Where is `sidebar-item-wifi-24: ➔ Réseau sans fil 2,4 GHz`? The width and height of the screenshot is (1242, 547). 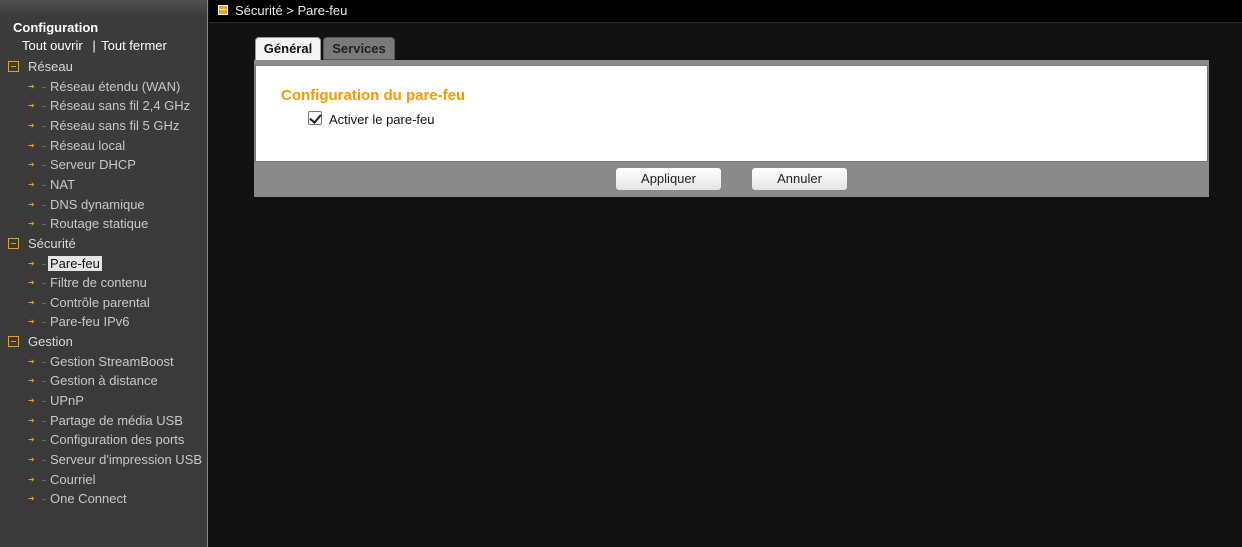
sidebar-item-wifi-24: ➔ Réseau sans fil 2,4 GHz is located at coordinates (110, 105).